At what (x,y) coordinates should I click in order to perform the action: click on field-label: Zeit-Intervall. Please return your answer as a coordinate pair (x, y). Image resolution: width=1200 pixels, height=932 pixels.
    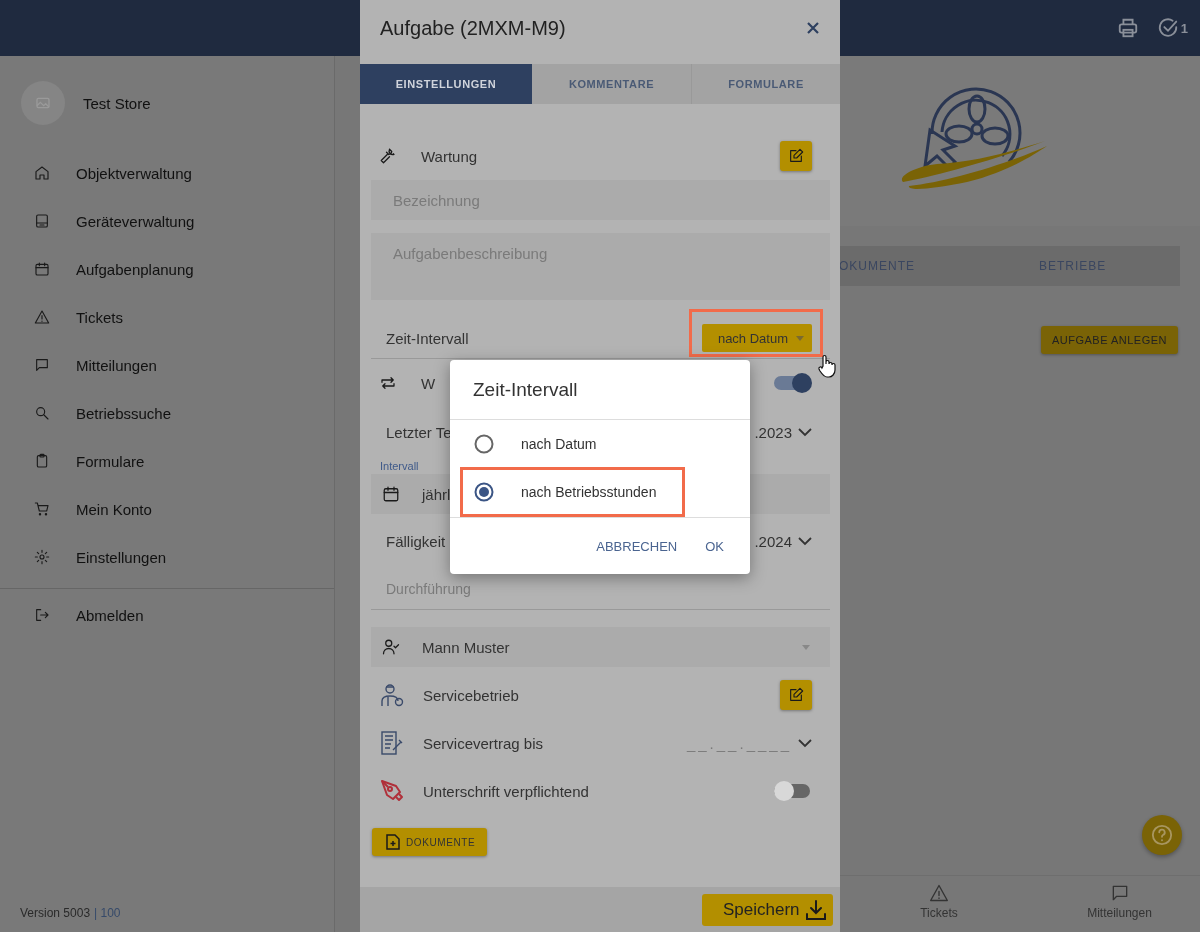
    Looking at the image, I should click on (428, 338).